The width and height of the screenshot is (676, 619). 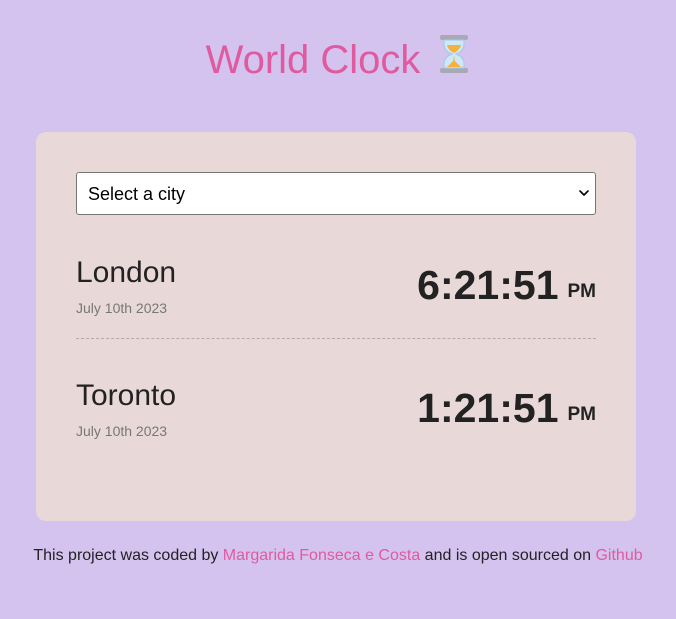 What do you see at coordinates (336, 418) in the screenshot?
I see `city-row-toronto: Toronto July 10th 2023 1:21:51 PM` at bounding box center [336, 418].